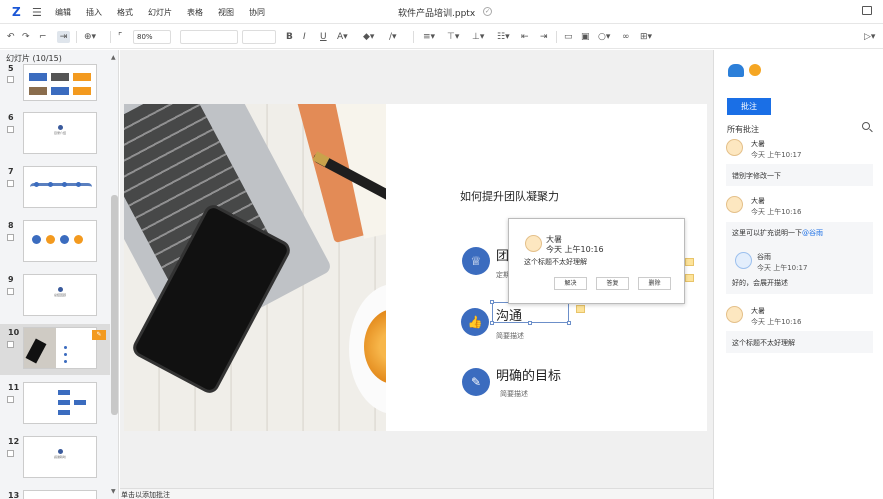  What do you see at coordinates (114, 305) in the screenshot?
I see `scrollbar-thumb` at bounding box center [114, 305].